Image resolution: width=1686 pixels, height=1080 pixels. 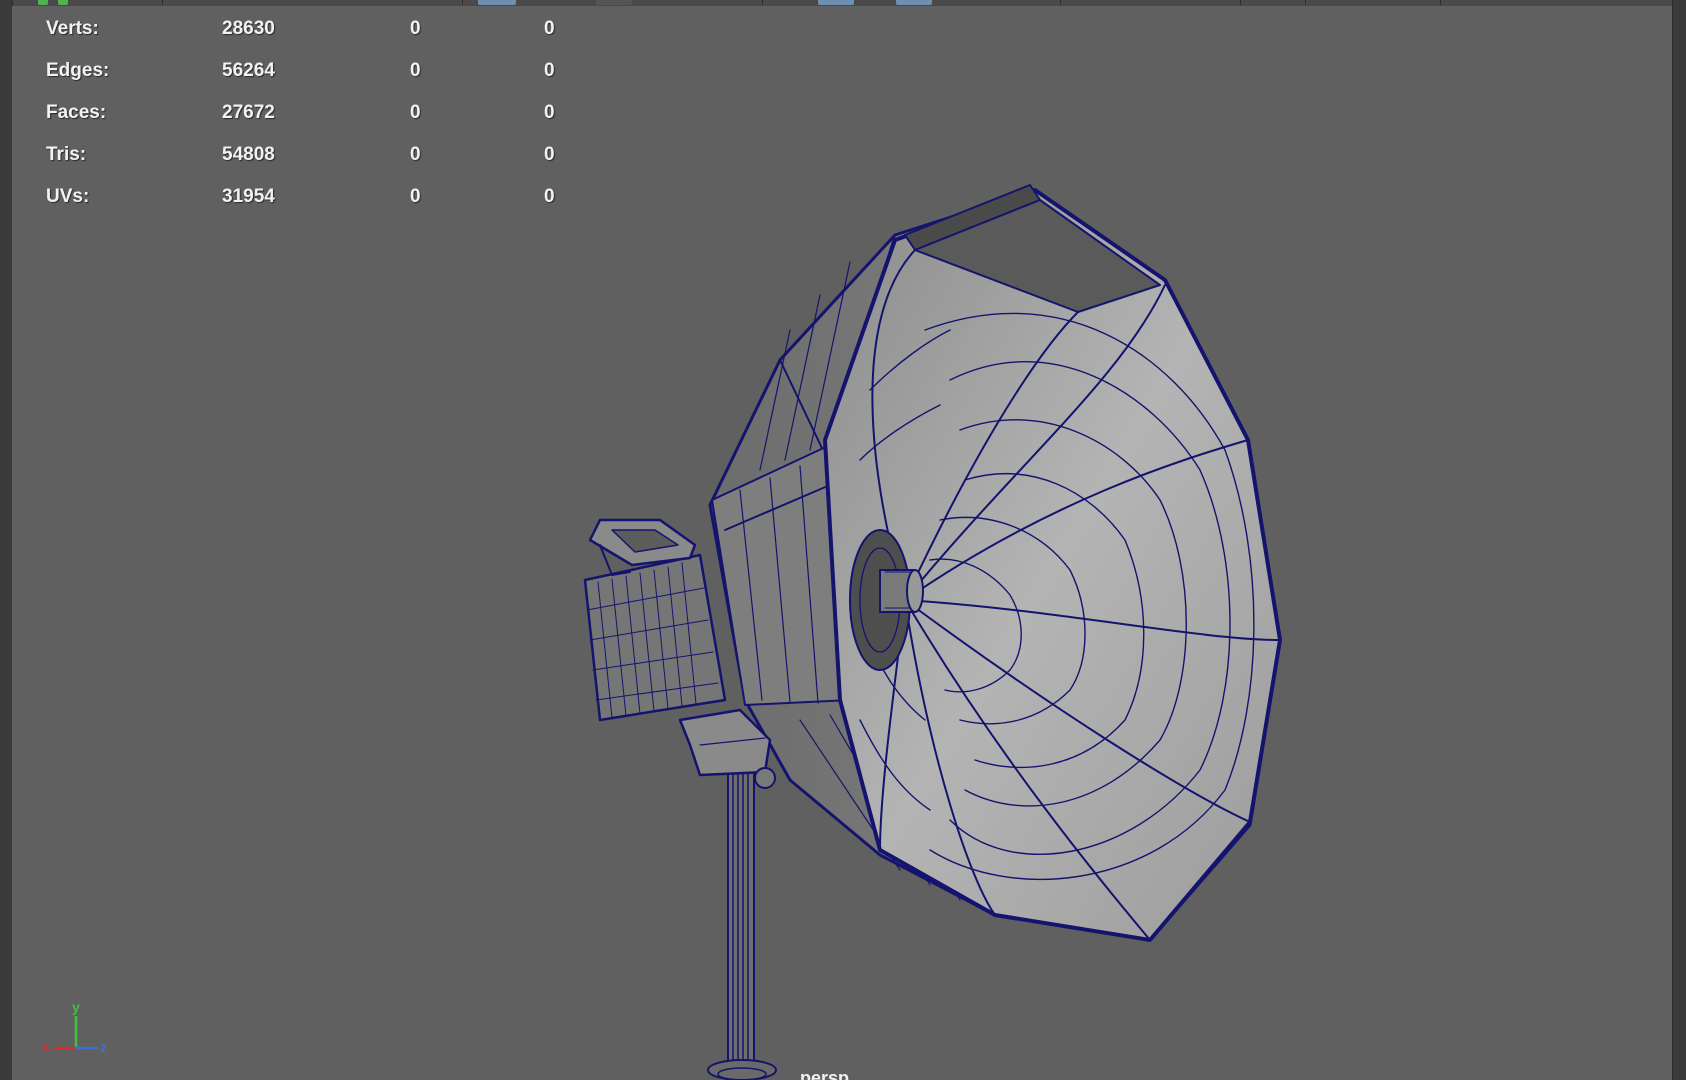 What do you see at coordinates (742, 919) in the screenshot?
I see `light-stand` at bounding box center [742, 919].